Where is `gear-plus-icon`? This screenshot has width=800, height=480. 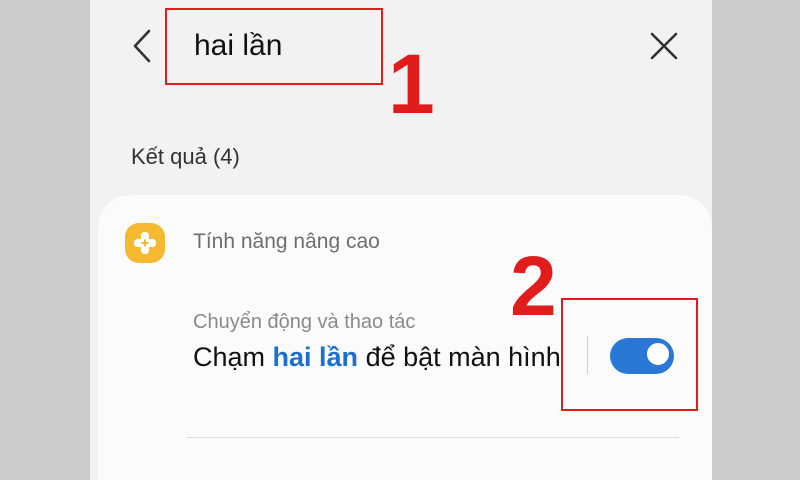 gear-plus-icon is located at coordinates (145, 243).